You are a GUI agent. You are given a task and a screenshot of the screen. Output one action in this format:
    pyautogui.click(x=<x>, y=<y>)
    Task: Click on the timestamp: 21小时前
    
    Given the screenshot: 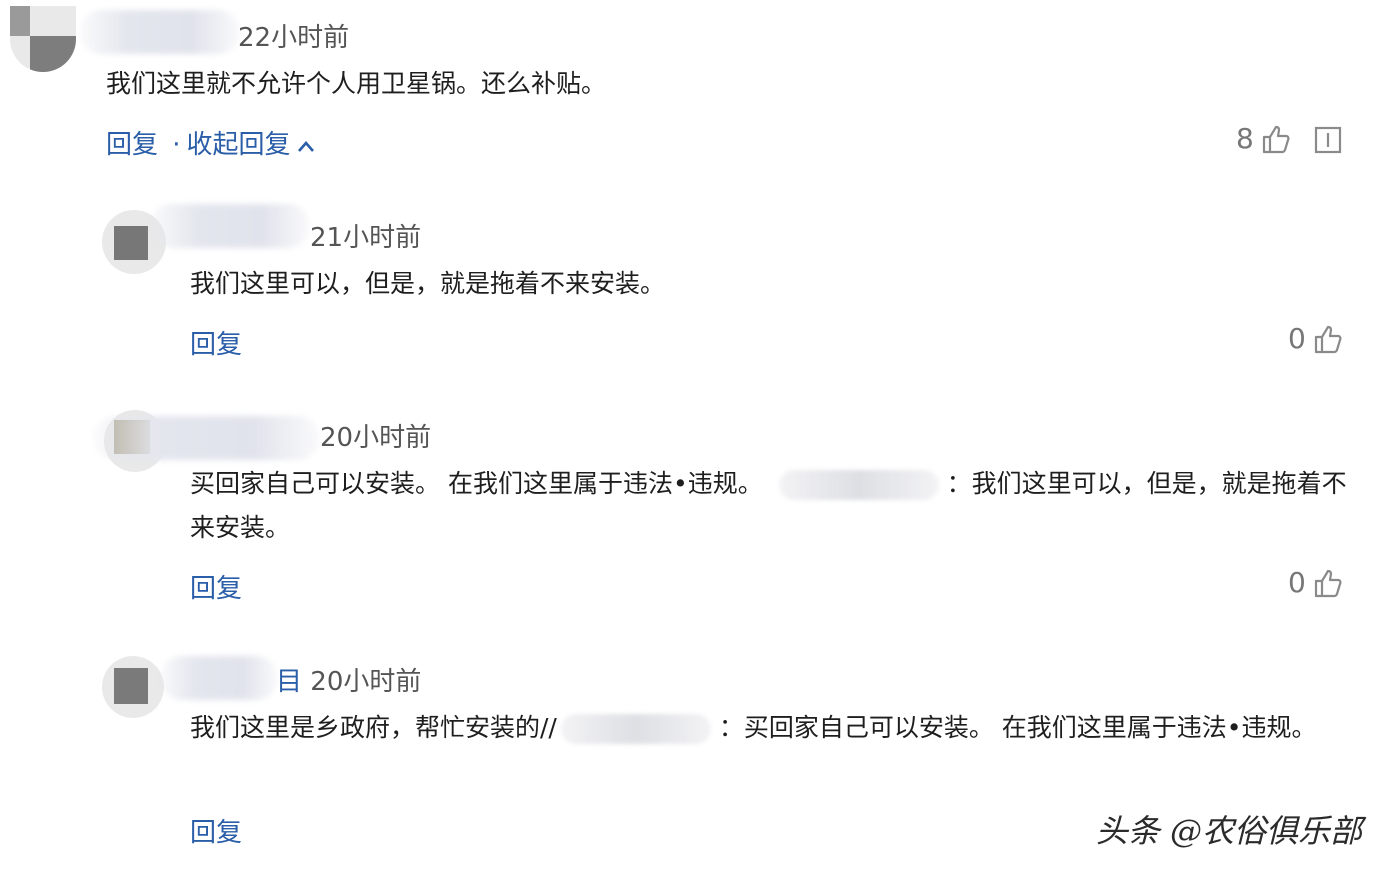 What is the action you would take?
    pyautogui.click(x=366, y=238)
    